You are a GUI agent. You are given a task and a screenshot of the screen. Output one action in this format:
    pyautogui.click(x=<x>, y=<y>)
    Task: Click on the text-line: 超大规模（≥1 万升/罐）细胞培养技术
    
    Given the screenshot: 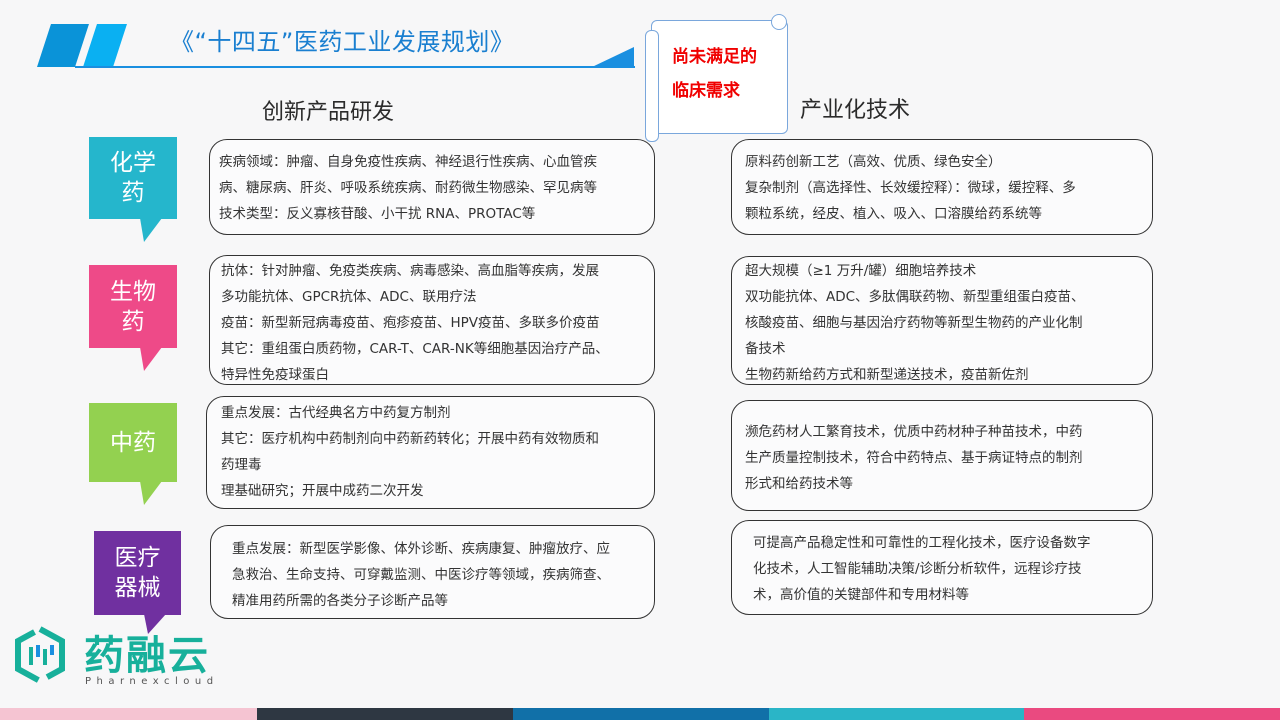 What is the action you would take?
    pyautogui.click(x=861, y=271)
    